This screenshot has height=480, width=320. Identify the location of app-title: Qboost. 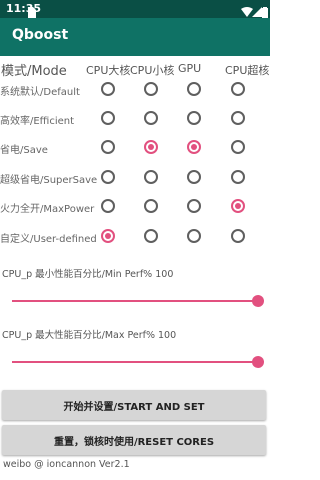
(40, 35).